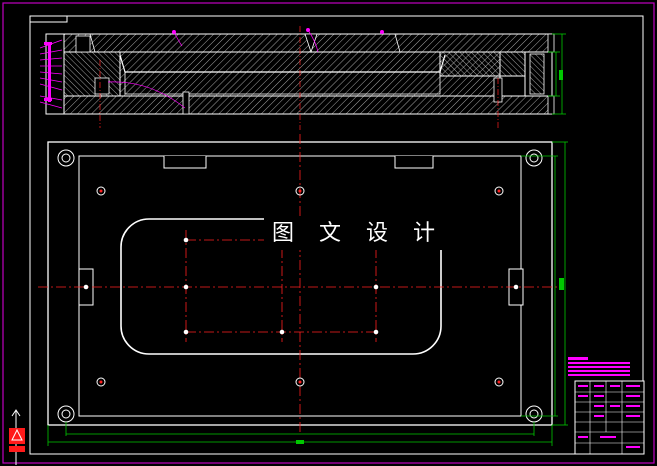  I want to click on title-block, so click(606, 406).